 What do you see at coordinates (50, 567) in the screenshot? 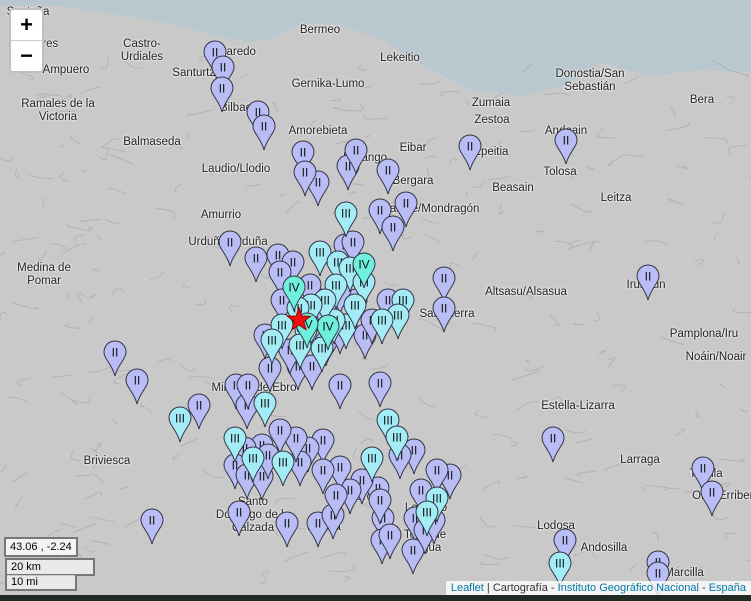
I see `scale-km: 20 km` at bounding box center [50, 567].